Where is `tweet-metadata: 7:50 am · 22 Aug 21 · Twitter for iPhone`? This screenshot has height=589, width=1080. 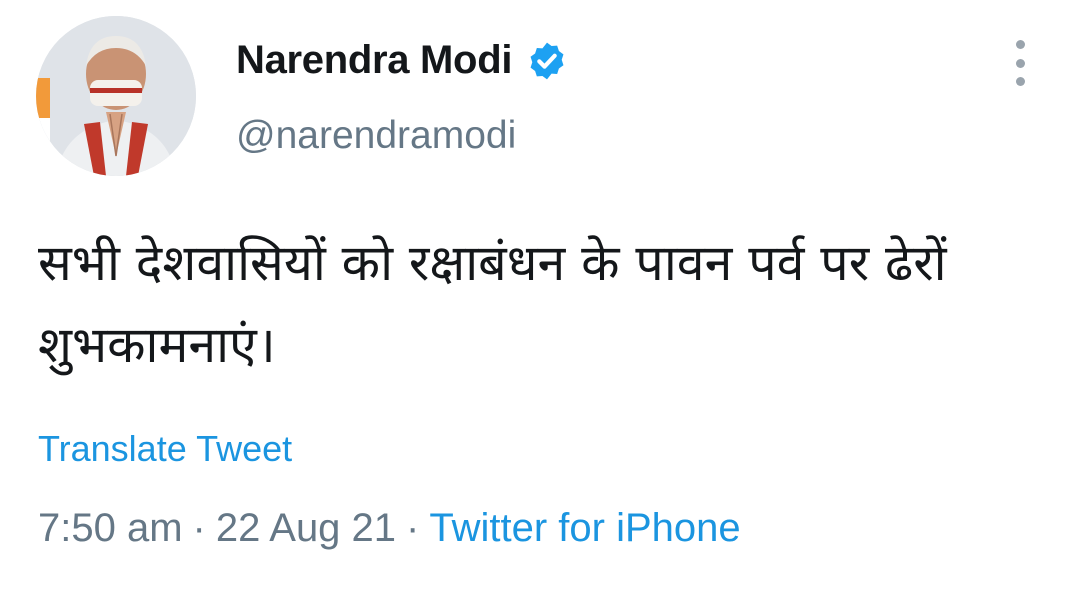 tweet-metadata: 7:50 am · 22 Aug 21 · Twitter for iPhone is located at coordinates (389, 528).